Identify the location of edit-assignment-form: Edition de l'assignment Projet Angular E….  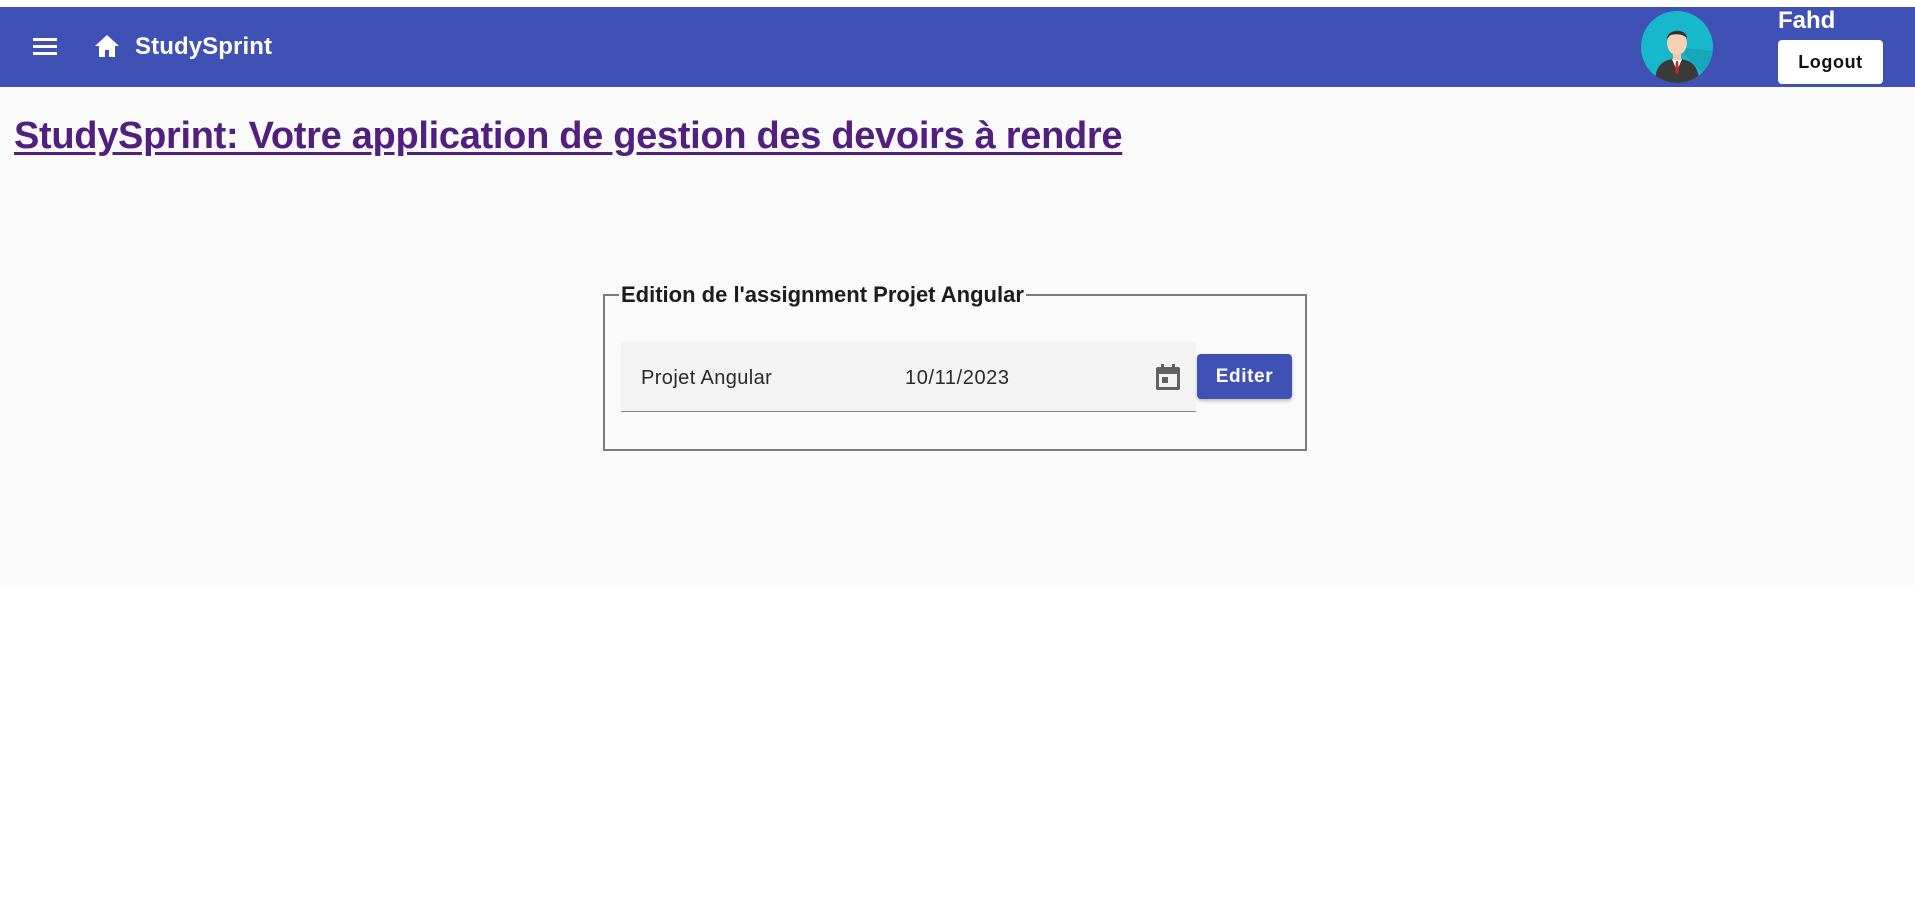
(955, 366).